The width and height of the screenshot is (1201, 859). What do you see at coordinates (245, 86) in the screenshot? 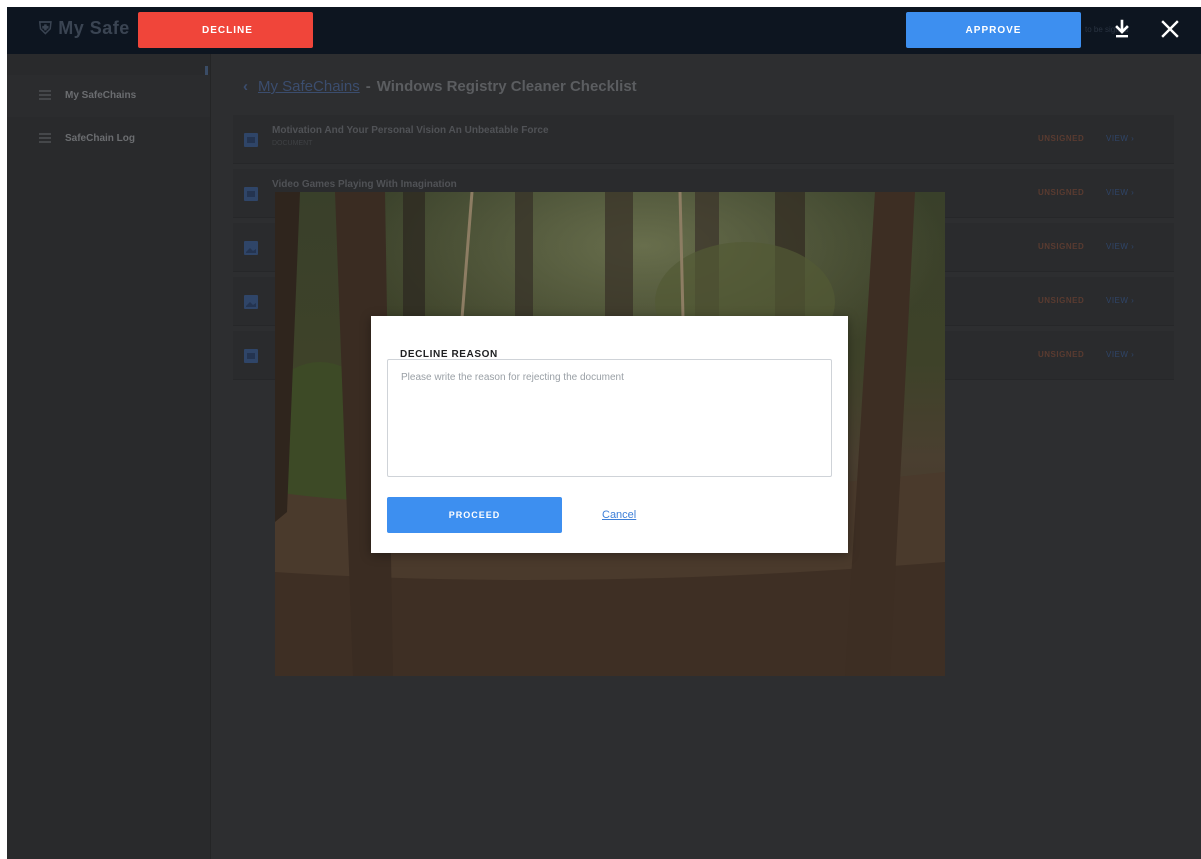
I see `back-arrow-icon: ‹` at bounding box center [245, 86].